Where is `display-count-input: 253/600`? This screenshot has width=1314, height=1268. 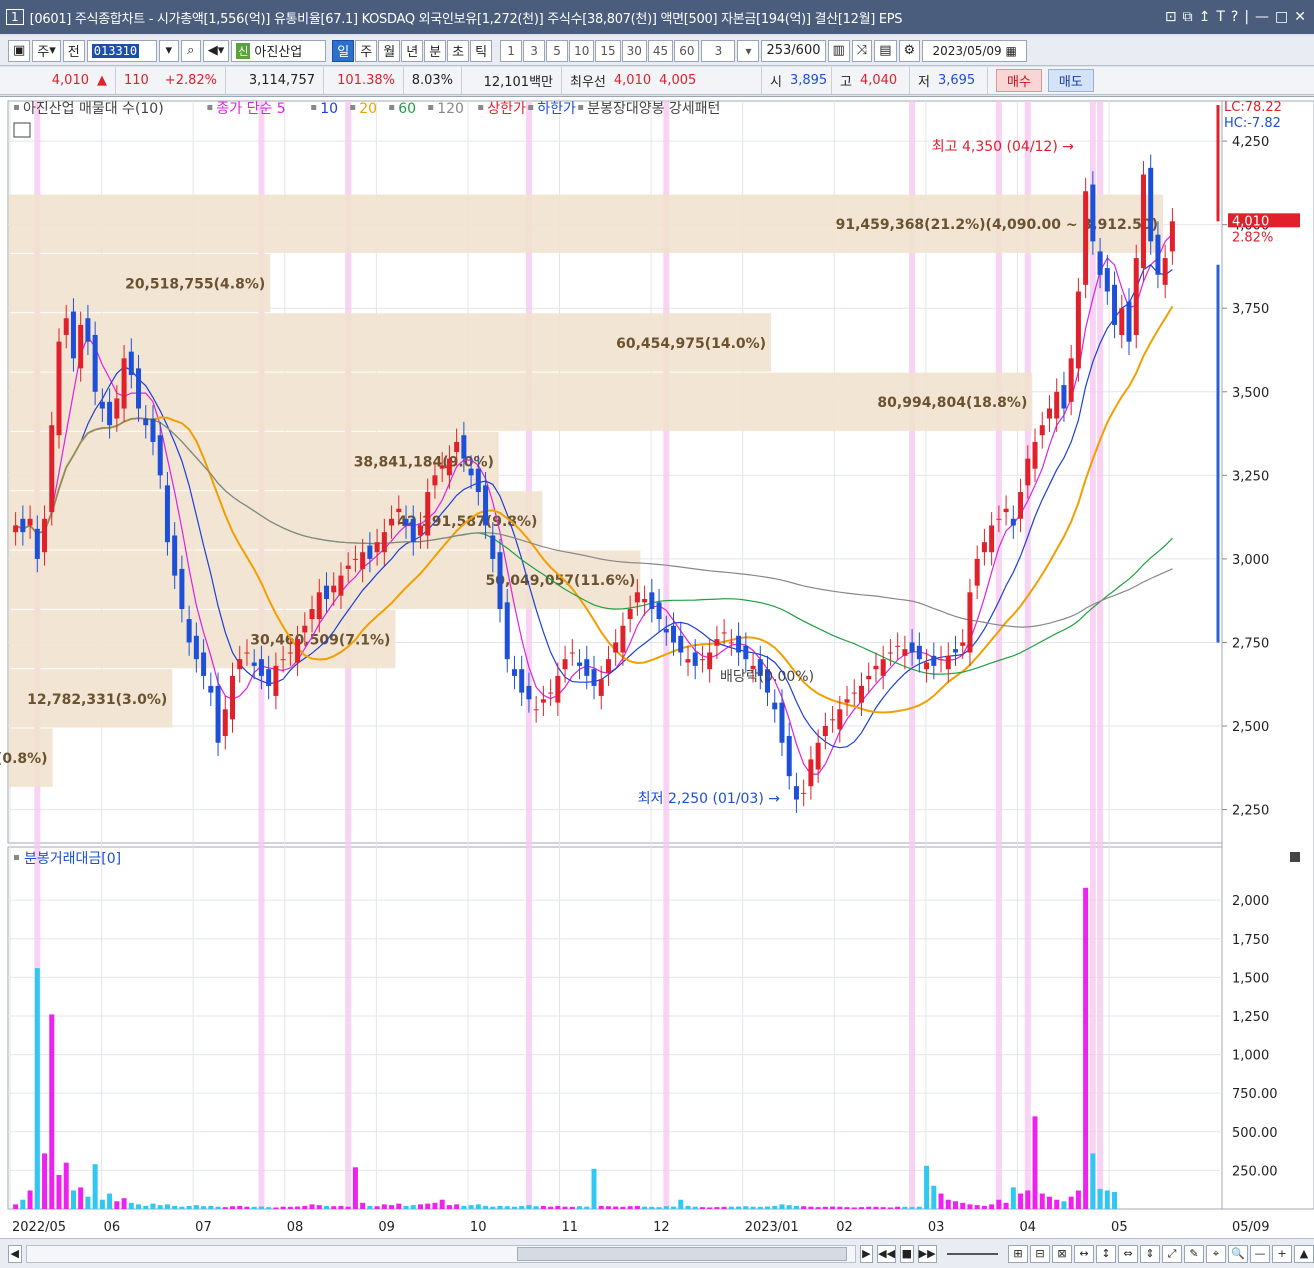 display-count-input: 253/600 is located at coordinates (793, 50).